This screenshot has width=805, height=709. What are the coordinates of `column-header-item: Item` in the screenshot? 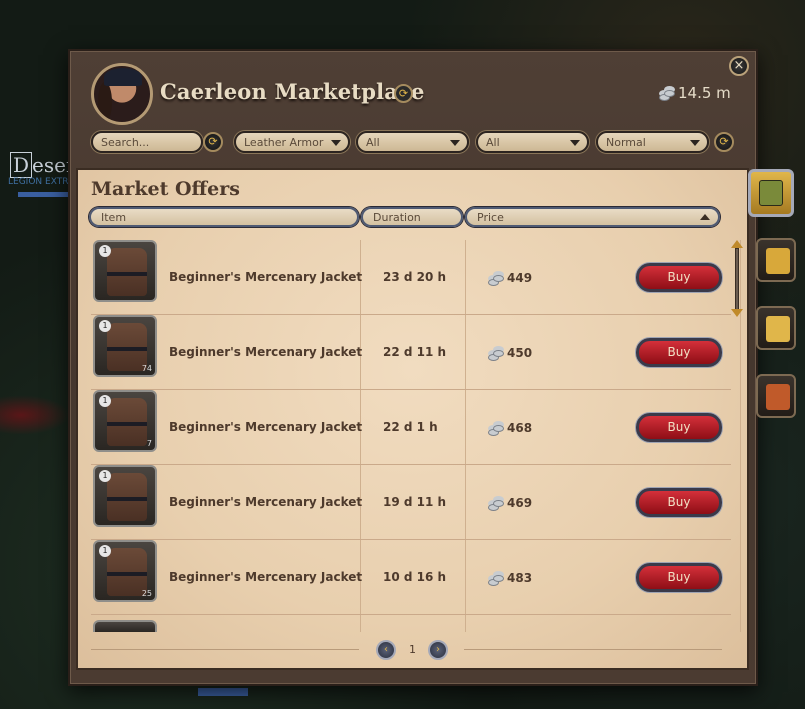 It's located at (224, 217).